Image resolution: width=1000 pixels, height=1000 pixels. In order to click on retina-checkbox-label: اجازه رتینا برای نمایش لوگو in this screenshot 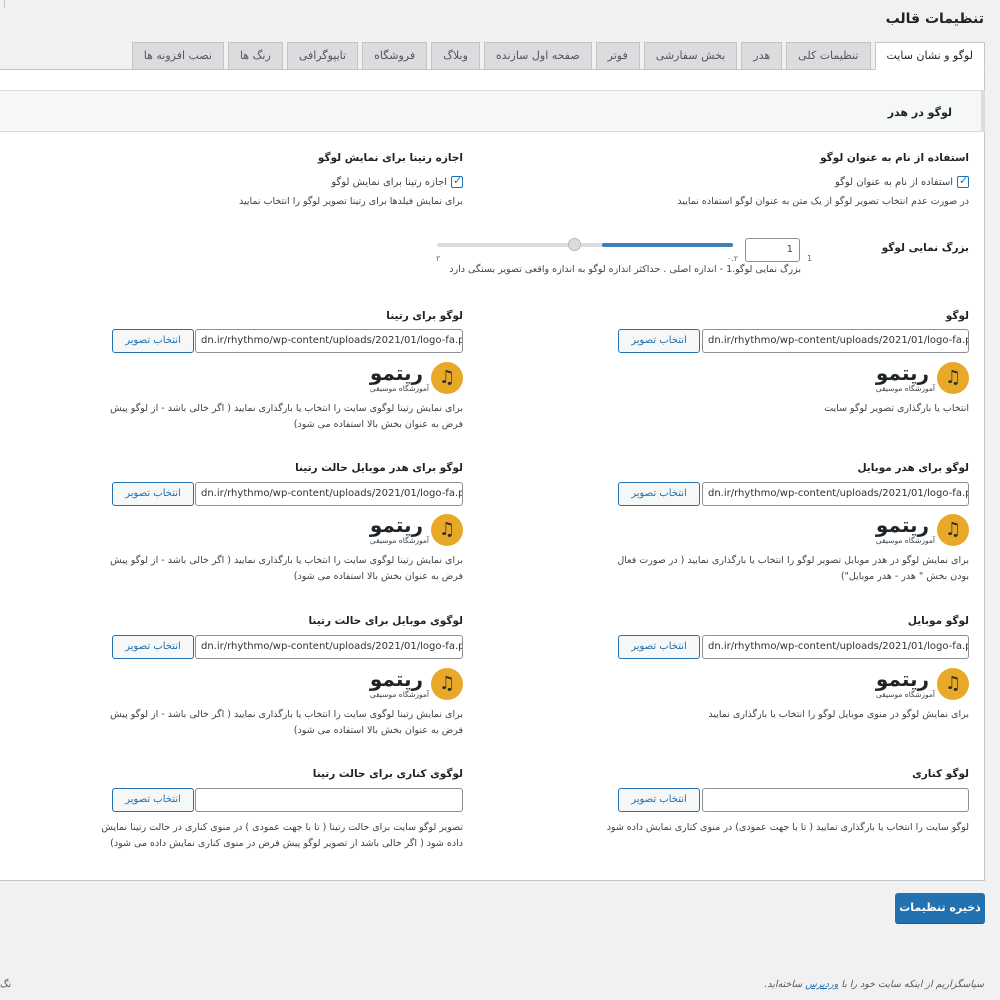, I will do `click(389, 182)`.